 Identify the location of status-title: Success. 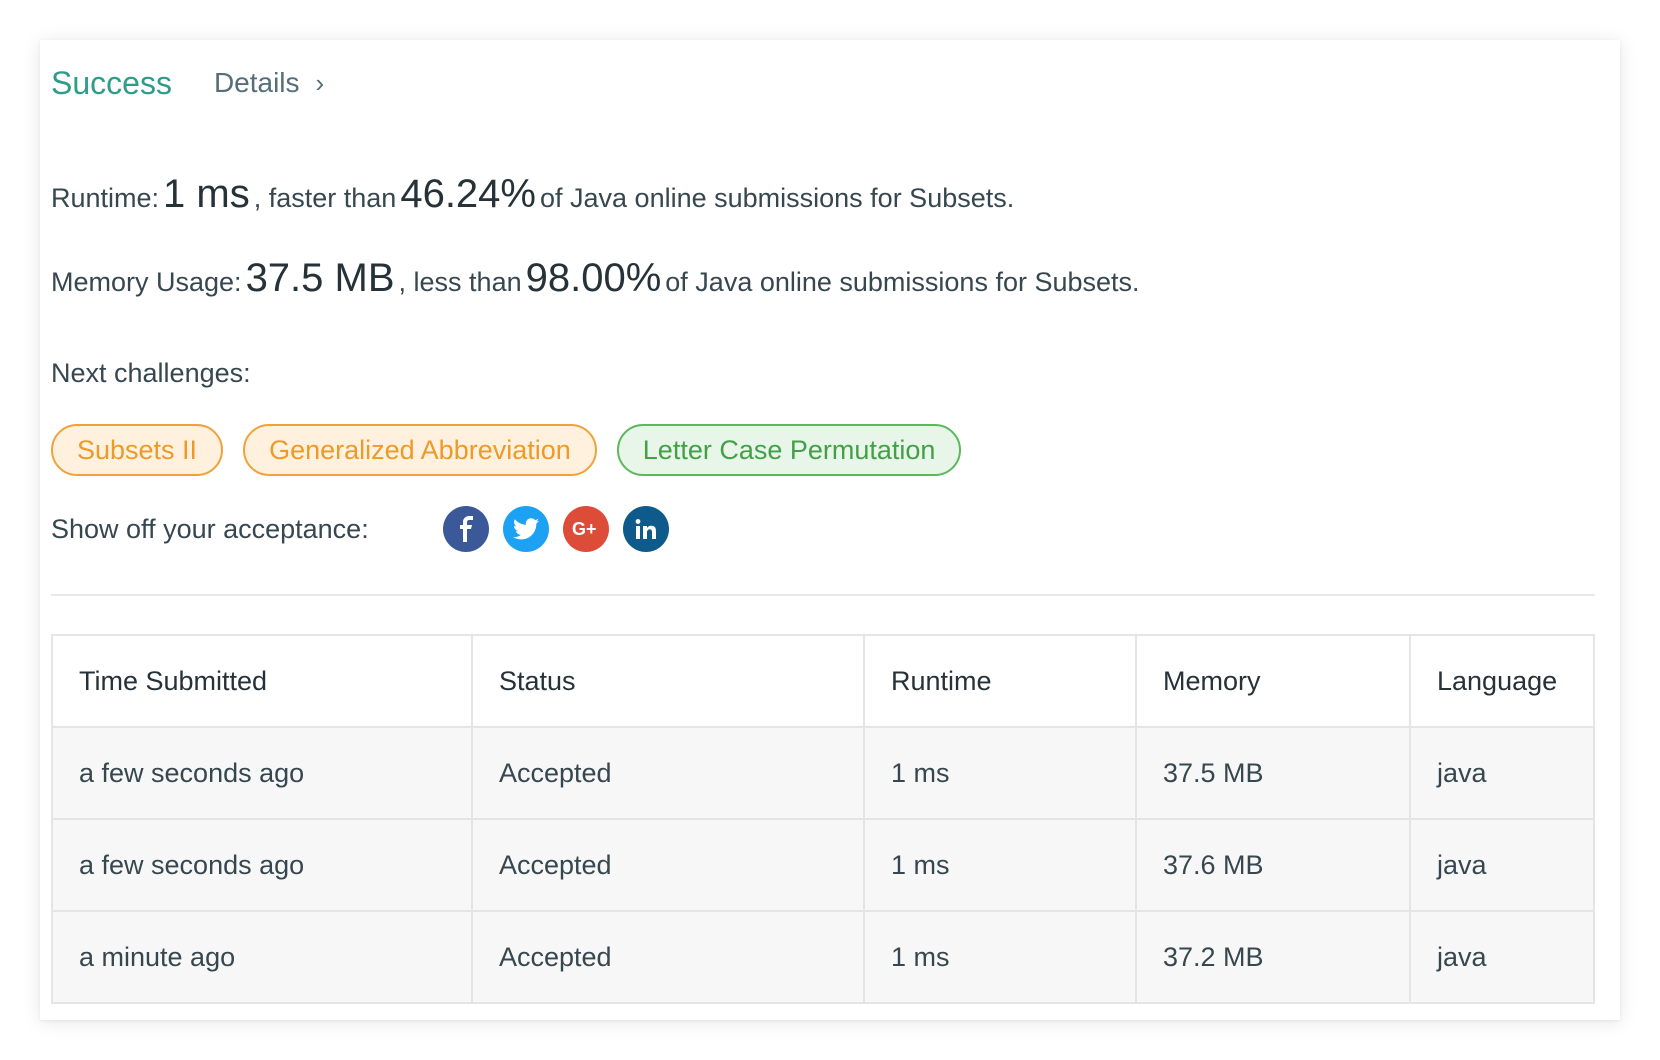
(111, 82).